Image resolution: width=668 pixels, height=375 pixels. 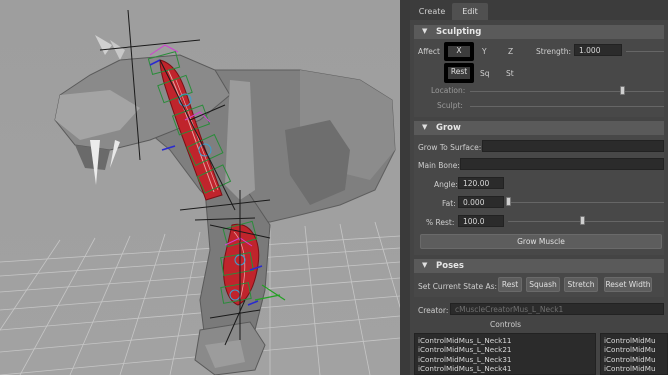 I want to click on controls-label: Controls, so click(x=506, y=324).